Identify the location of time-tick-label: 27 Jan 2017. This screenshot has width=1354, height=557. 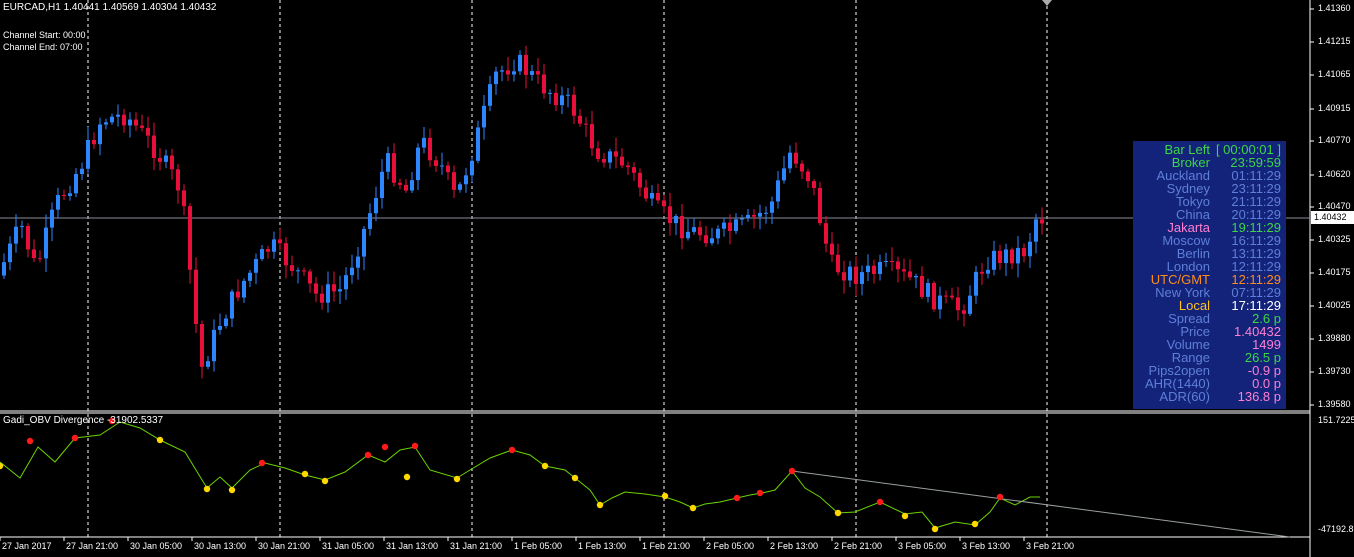
(27, 546).